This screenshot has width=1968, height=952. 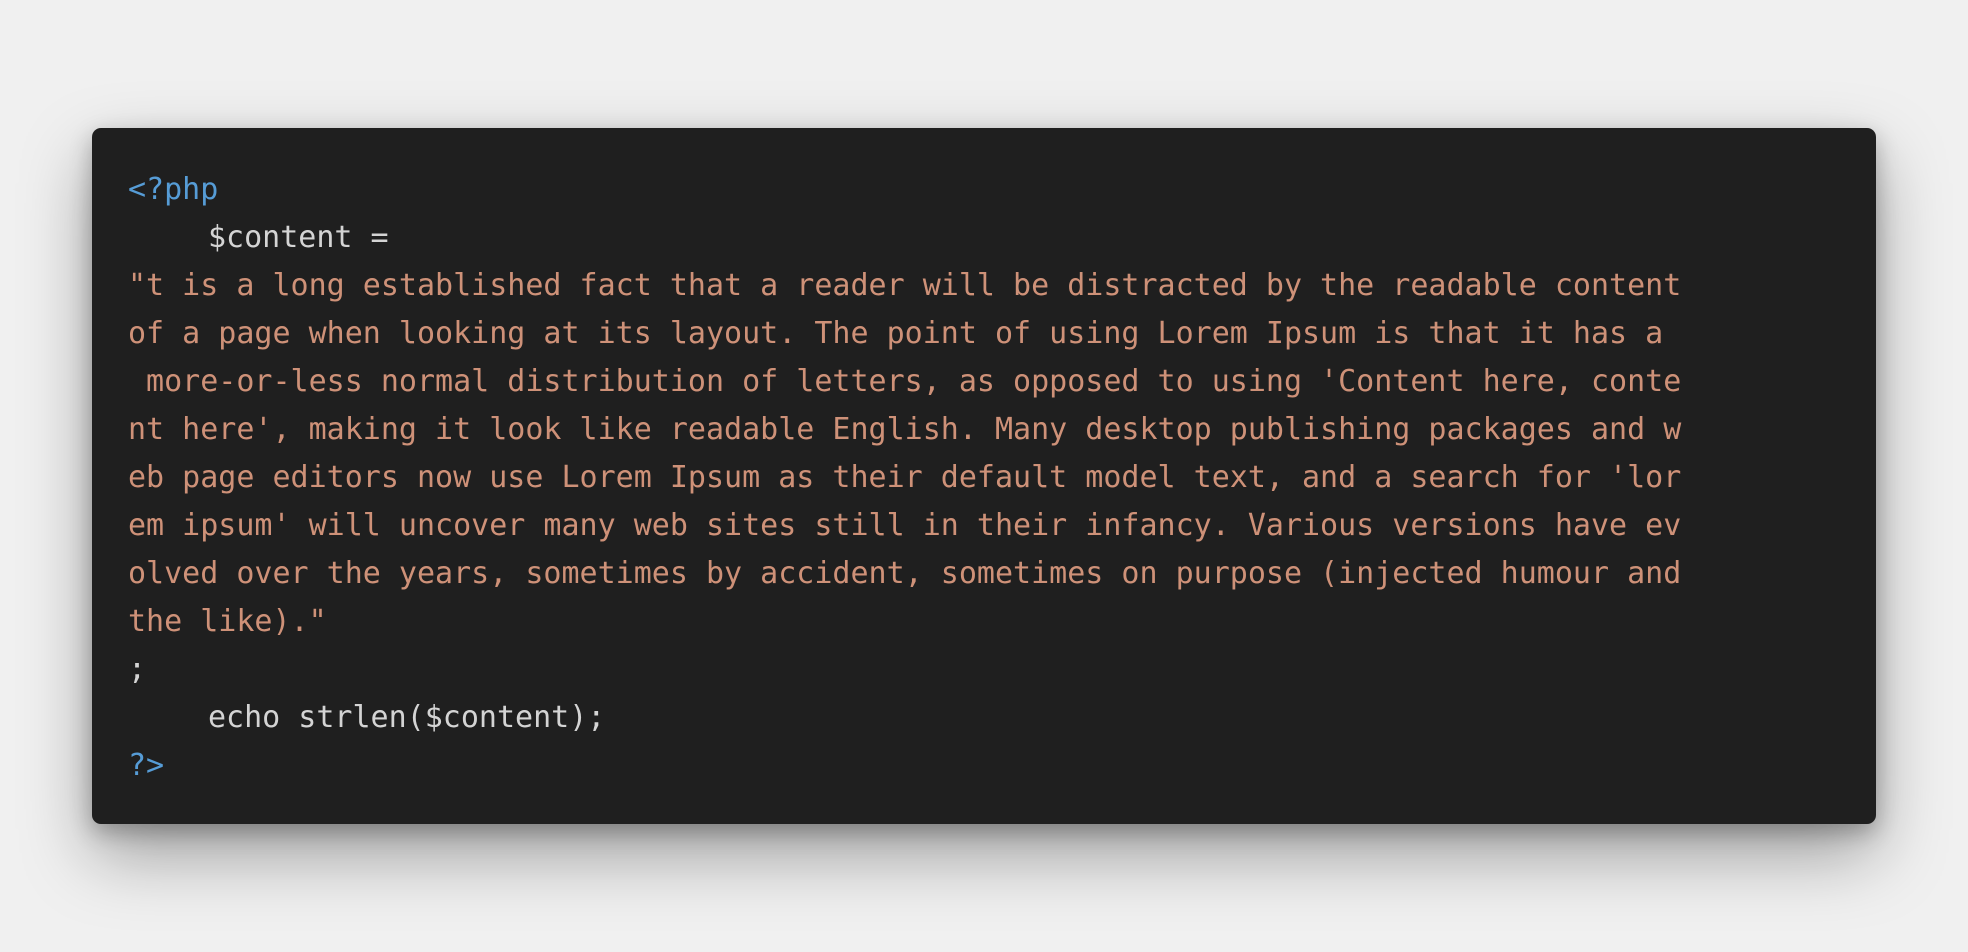 What do you see at coordinates (1002, 718) in the screenshot?
I see `code-line-echo: echo strlen($content);` at bounding box center [1002, 718].